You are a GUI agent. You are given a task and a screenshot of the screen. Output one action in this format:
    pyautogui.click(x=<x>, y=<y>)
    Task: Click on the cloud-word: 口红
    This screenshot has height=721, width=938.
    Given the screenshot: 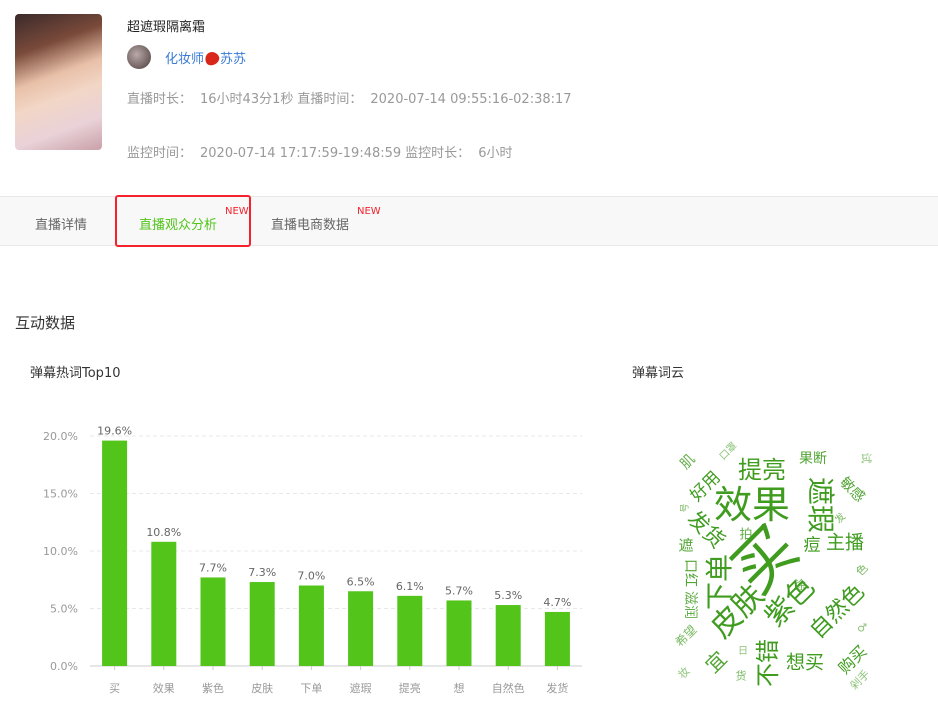 What is the action you would take?
    pyautogui.click(x=690, y=573)
    